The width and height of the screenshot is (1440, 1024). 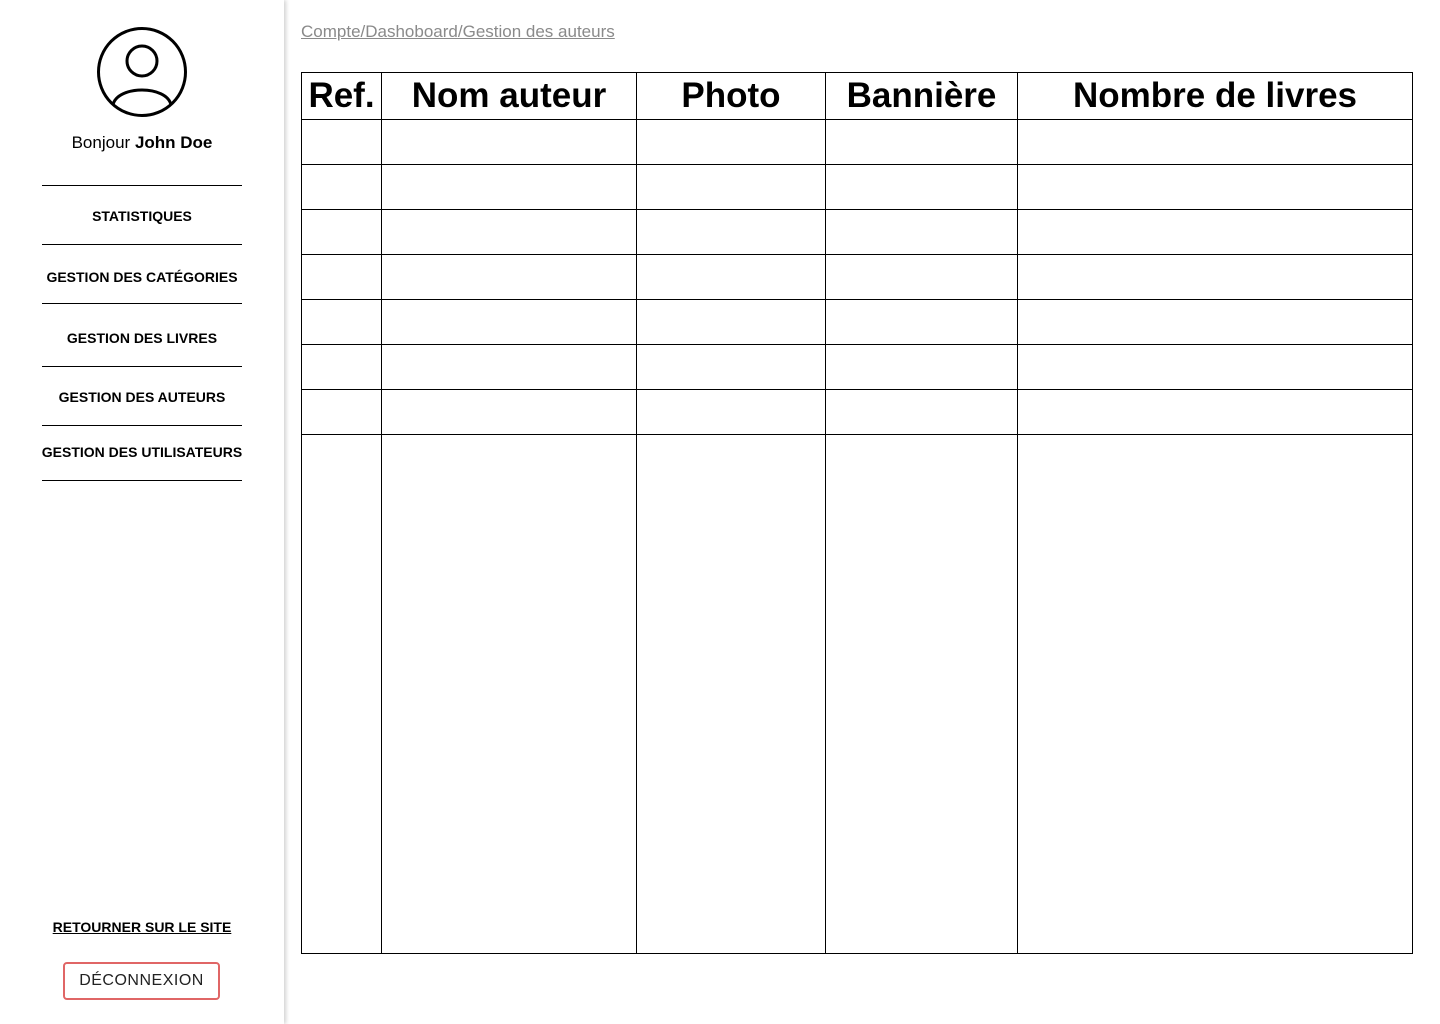 I want to click on header-ref: Ref., so click(x=341, y=96).